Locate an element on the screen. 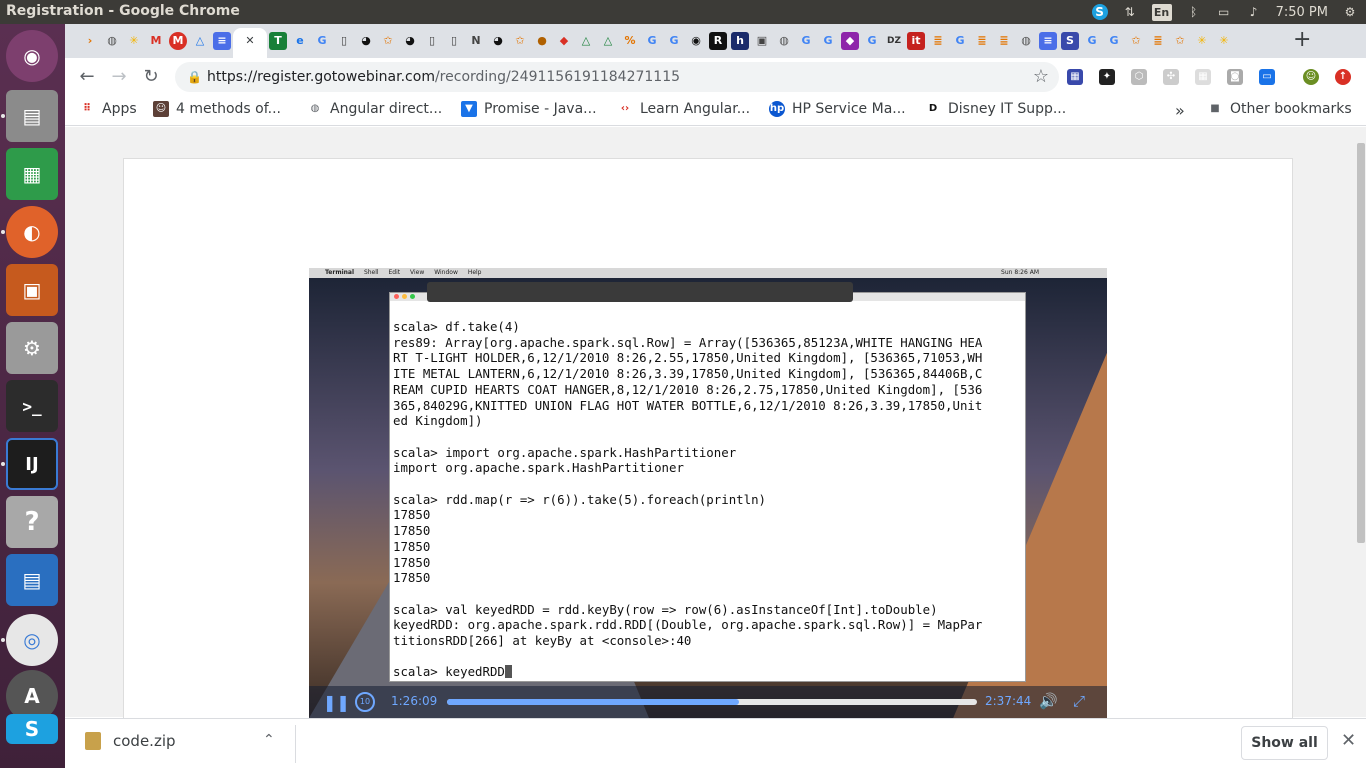 The width and height of the screenshot is (1366, 768). help-icon: ? is located at coordinates (32, 522).